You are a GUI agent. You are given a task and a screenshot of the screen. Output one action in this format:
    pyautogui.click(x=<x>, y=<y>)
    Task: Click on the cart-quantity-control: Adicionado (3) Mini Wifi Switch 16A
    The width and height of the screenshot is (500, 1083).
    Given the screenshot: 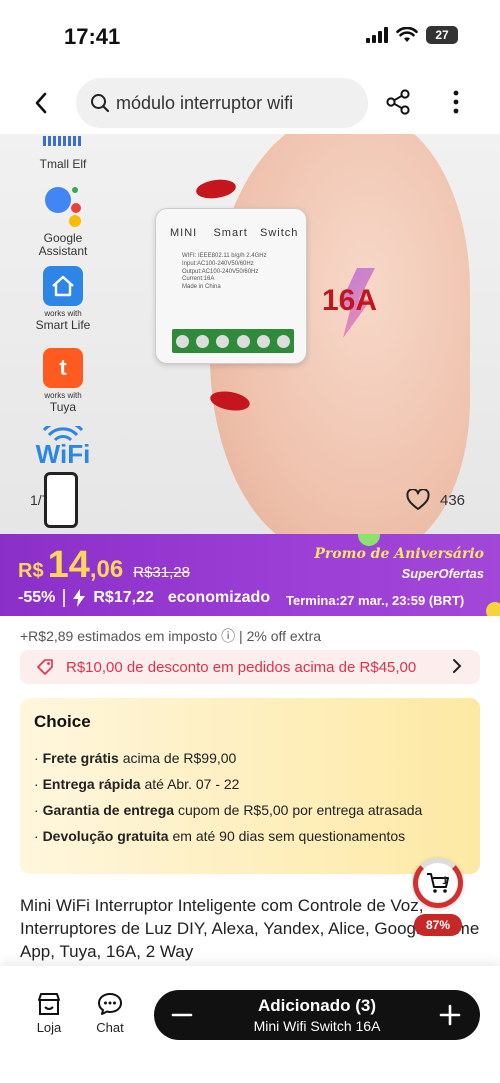 What is the action you would take?
    pyautogui.click(x=317, y=1015)
    